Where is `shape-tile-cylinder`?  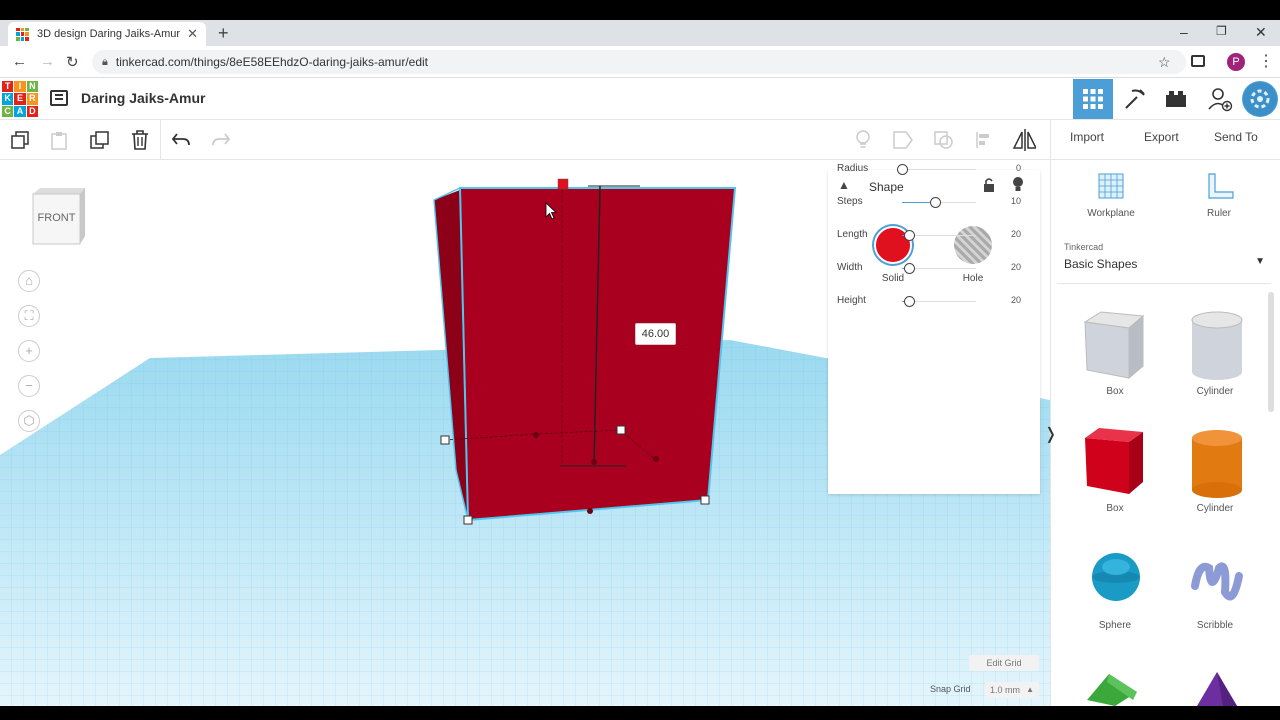 shape-tile-cylinder is located at coordinates (1217, 464).